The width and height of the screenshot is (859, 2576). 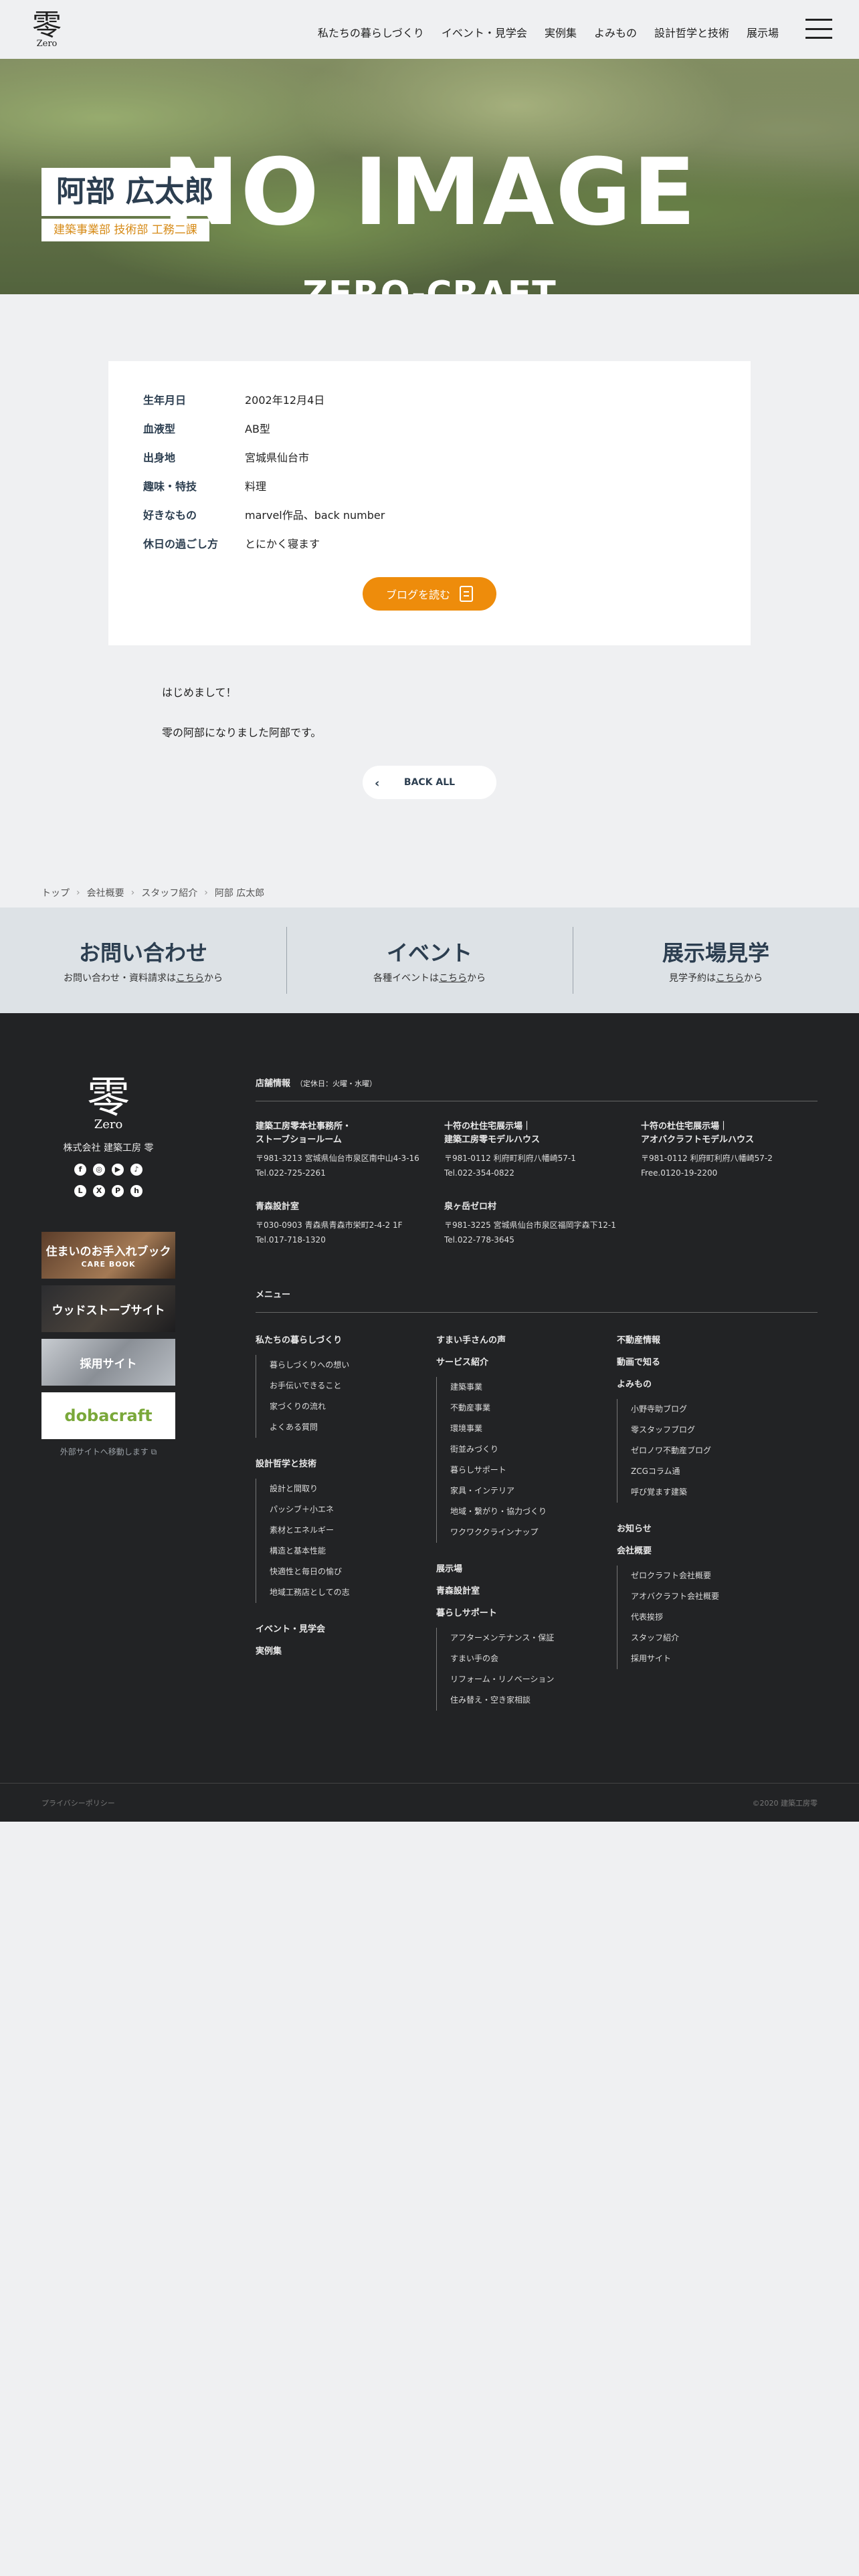 I want to click on profile-value: とにかく寝ます, so click(x=282, y=544).